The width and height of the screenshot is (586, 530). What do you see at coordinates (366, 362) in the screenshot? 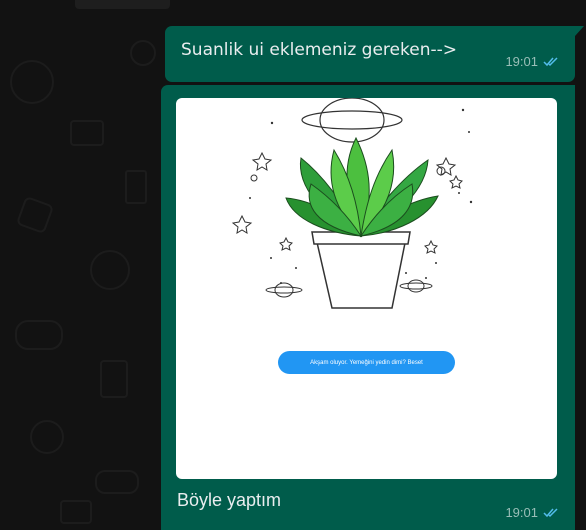
I see `notification-toast: Akşam oluyor. Yemeğini yedin dimi? Beset` at bounding box center [366, 362].